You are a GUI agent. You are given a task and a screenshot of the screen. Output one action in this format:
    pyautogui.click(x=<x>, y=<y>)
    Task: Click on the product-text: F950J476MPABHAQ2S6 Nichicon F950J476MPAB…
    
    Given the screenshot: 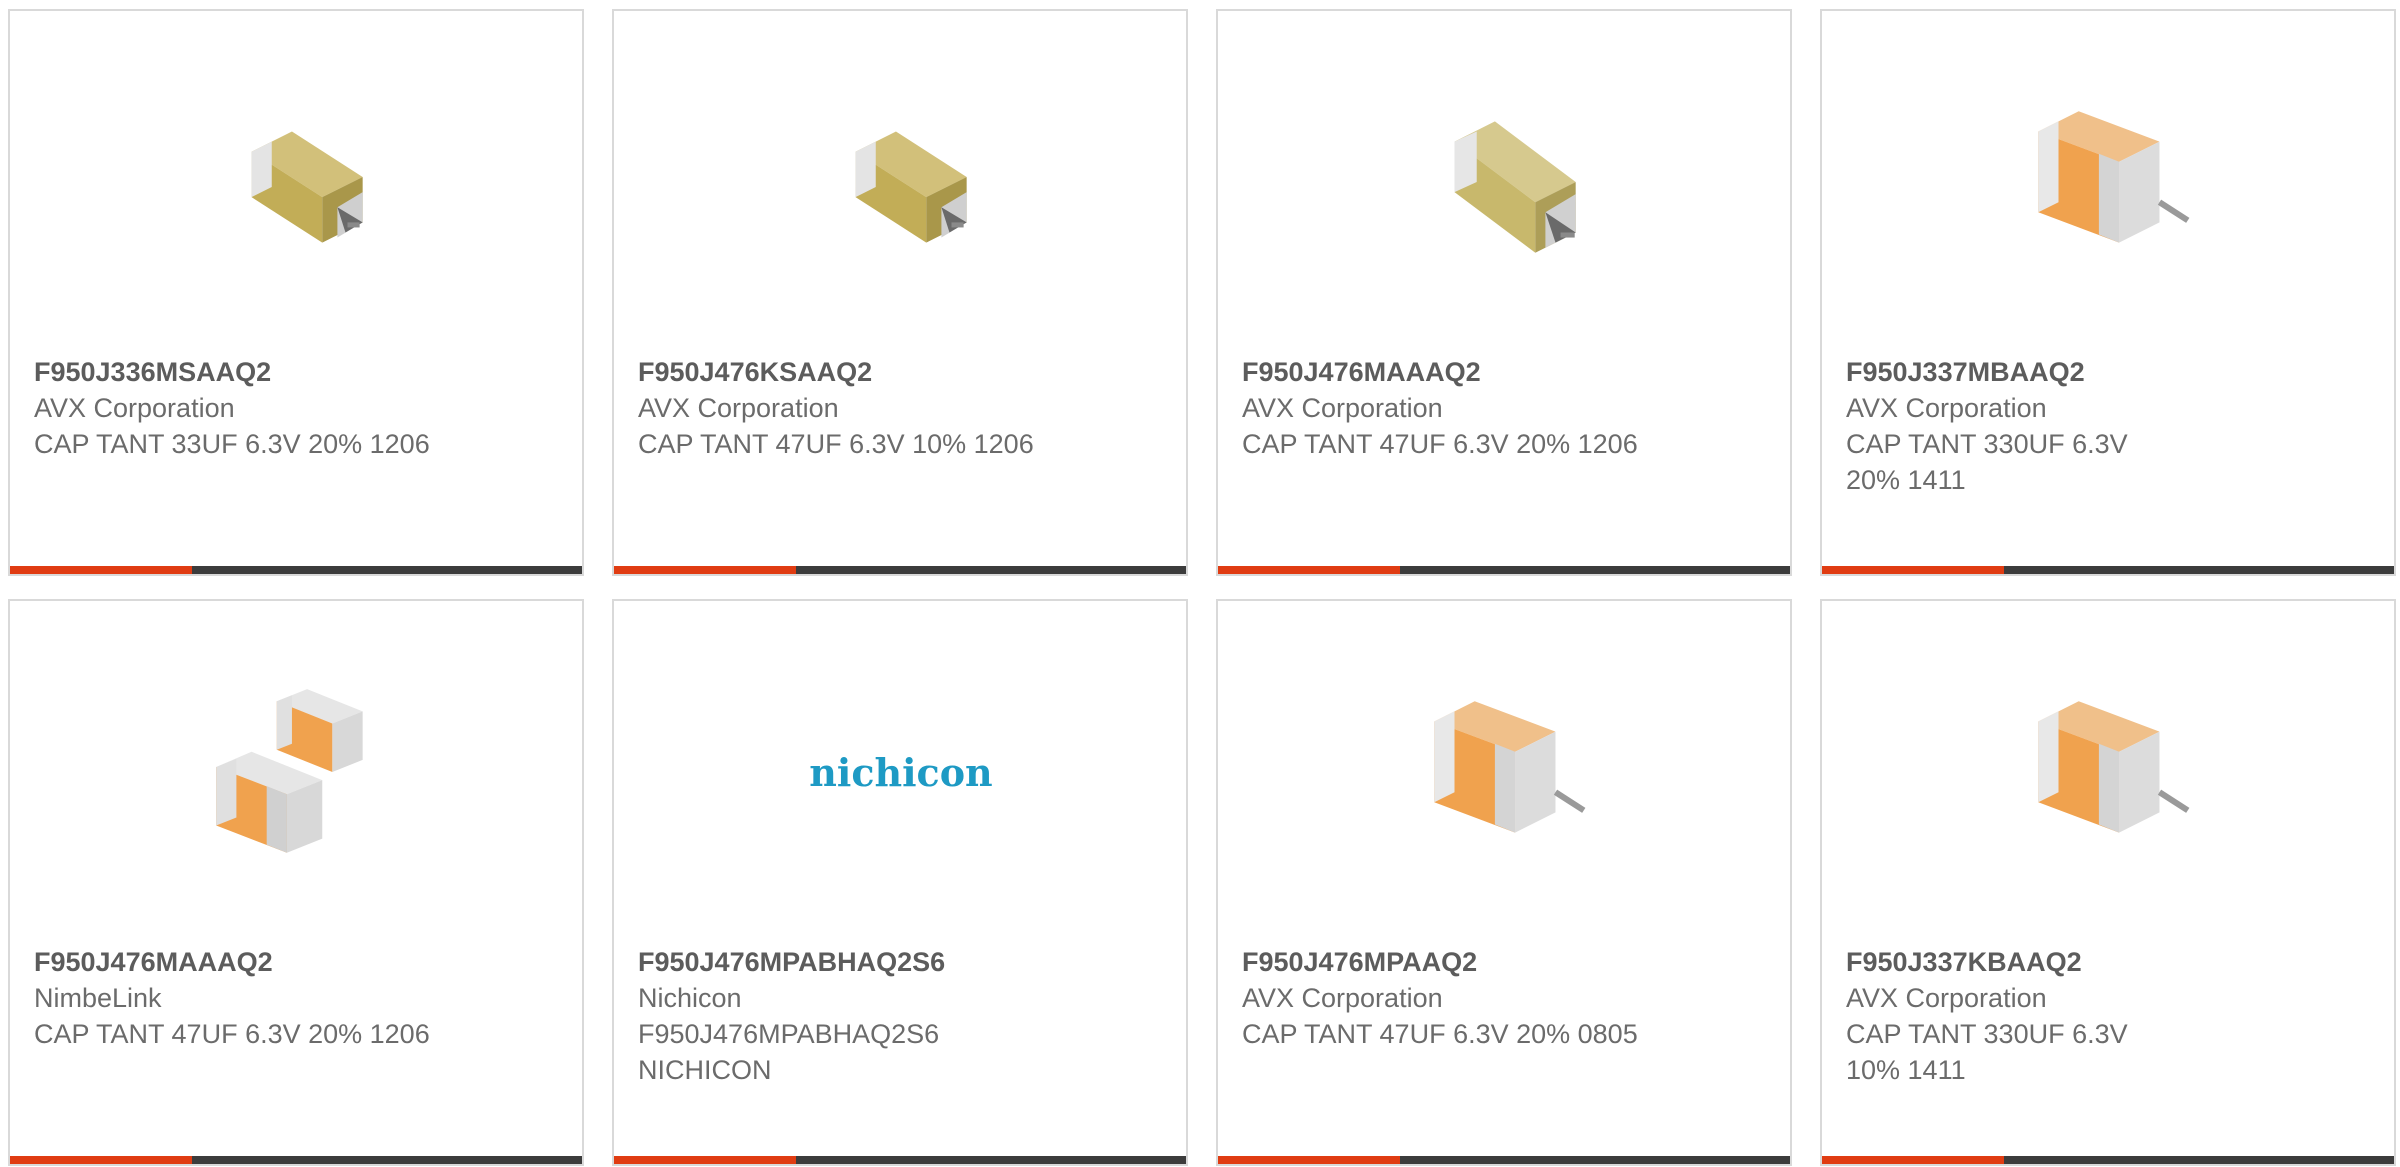 What is the action you would take?
    pyautogui.click(x=858, y=1016)
    